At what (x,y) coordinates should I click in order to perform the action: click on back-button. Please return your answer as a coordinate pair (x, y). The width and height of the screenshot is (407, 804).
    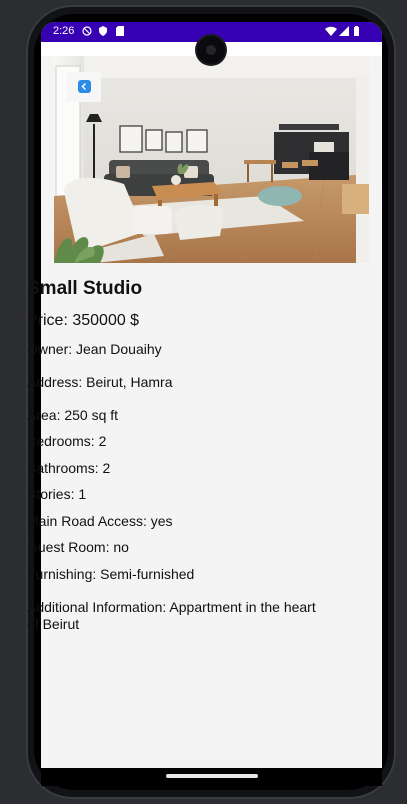
    Looking at the image, I should click on (84, 87).